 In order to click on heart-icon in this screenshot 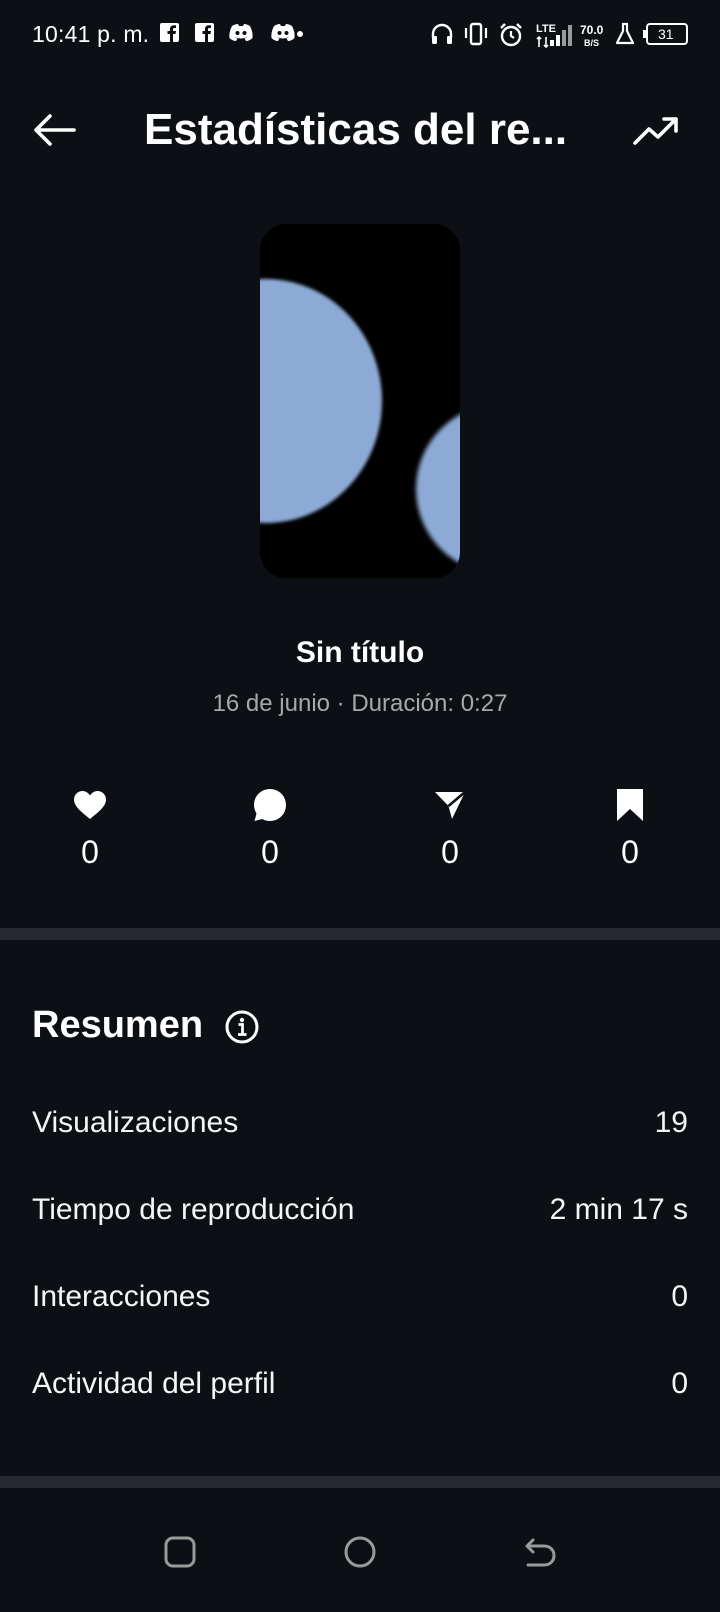, I will do `click(90, 805)`.